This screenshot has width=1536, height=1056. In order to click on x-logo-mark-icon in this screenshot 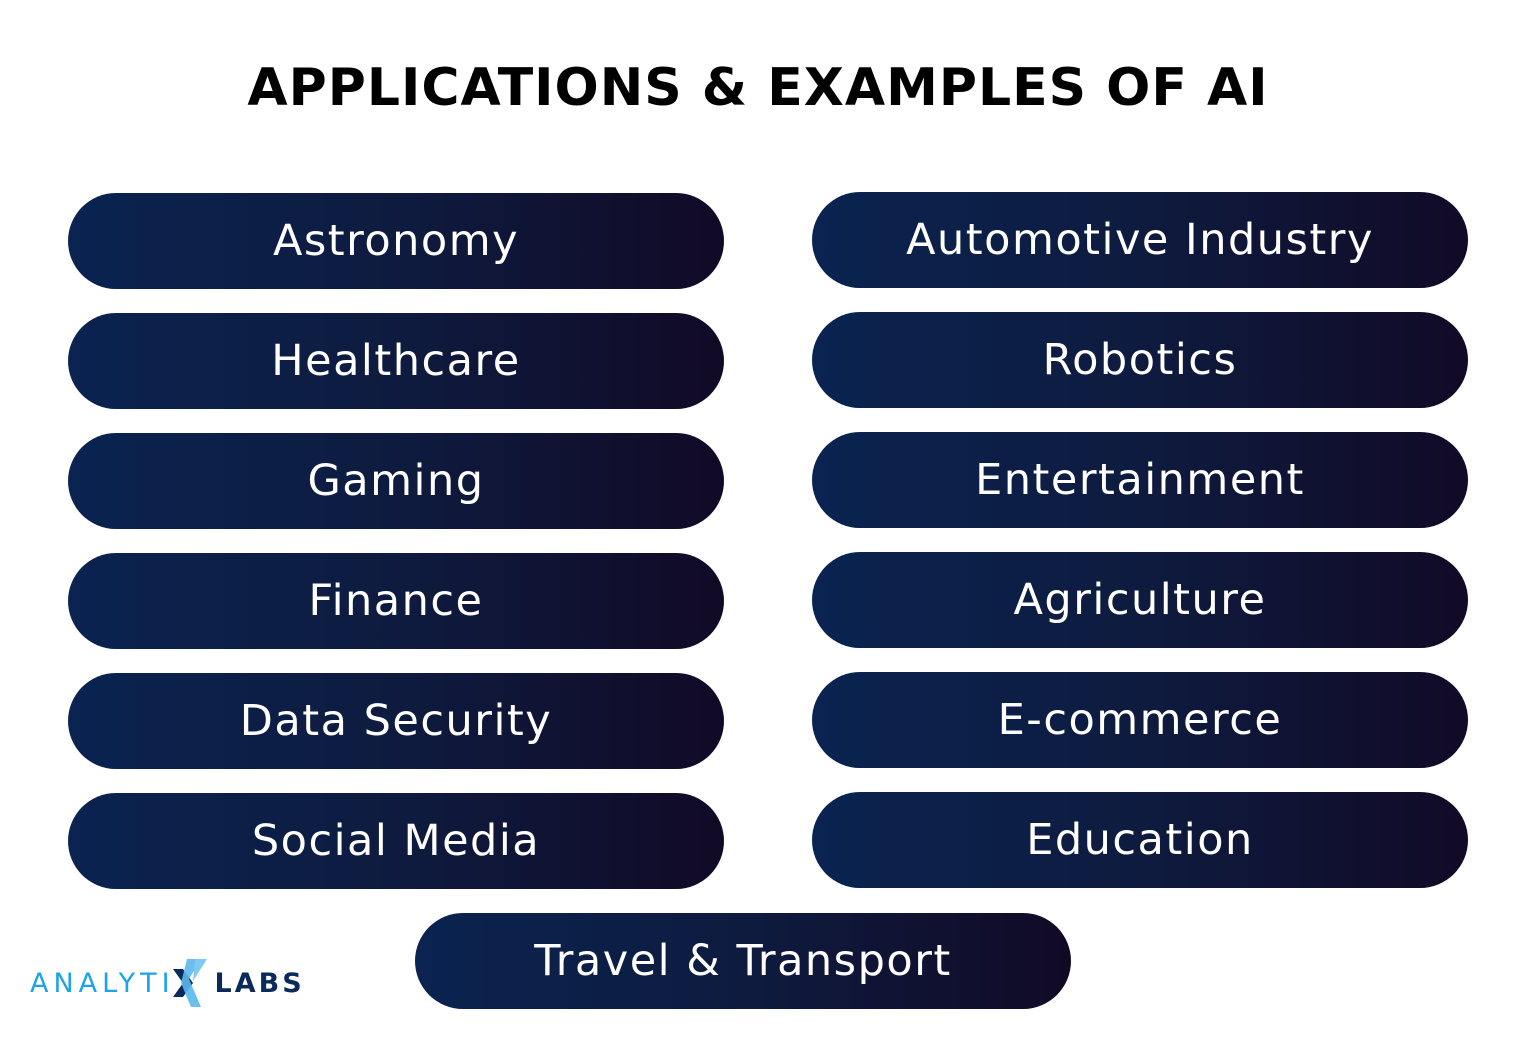, I will do `click(189, 983)`.